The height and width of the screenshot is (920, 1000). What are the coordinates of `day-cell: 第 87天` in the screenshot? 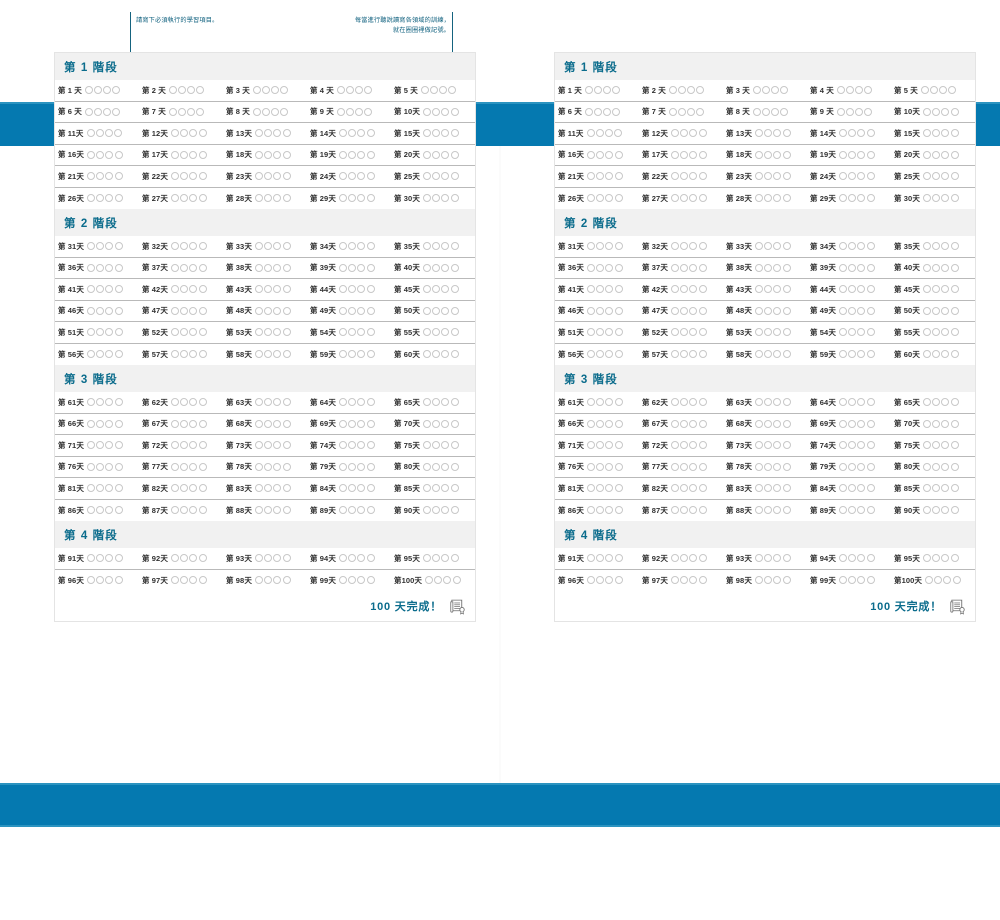 It's located at (681, 511).